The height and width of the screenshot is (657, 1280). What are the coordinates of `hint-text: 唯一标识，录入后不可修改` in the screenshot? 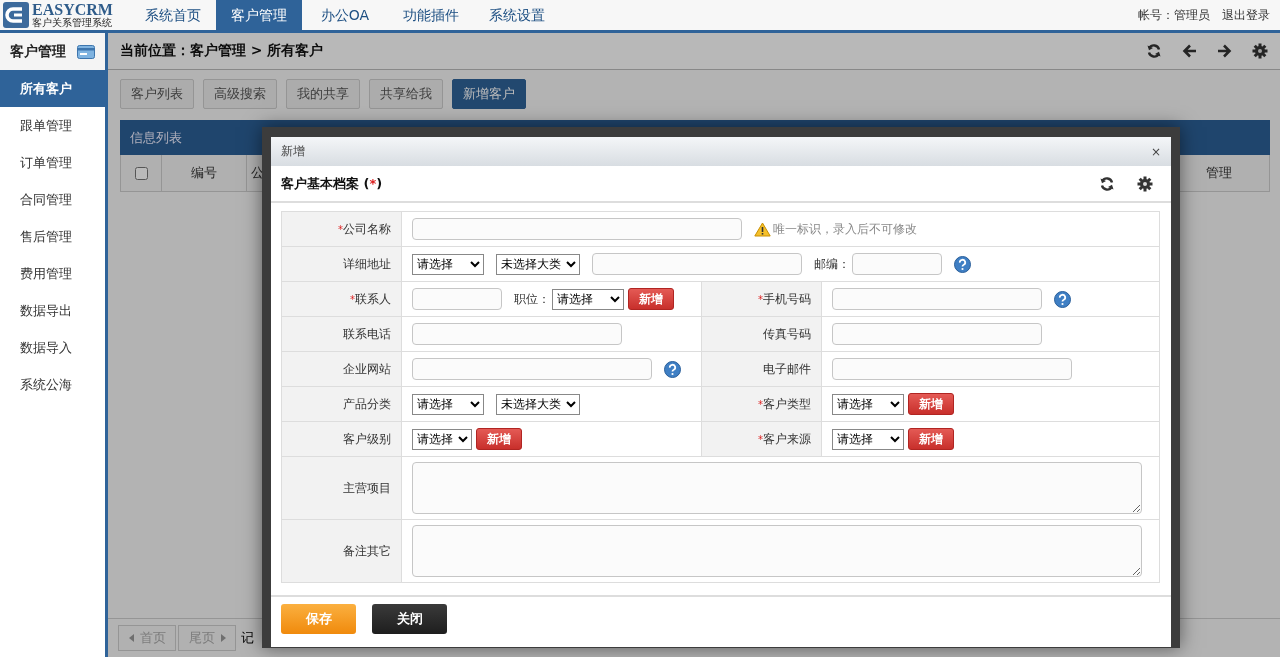 It's located at (845, 229).